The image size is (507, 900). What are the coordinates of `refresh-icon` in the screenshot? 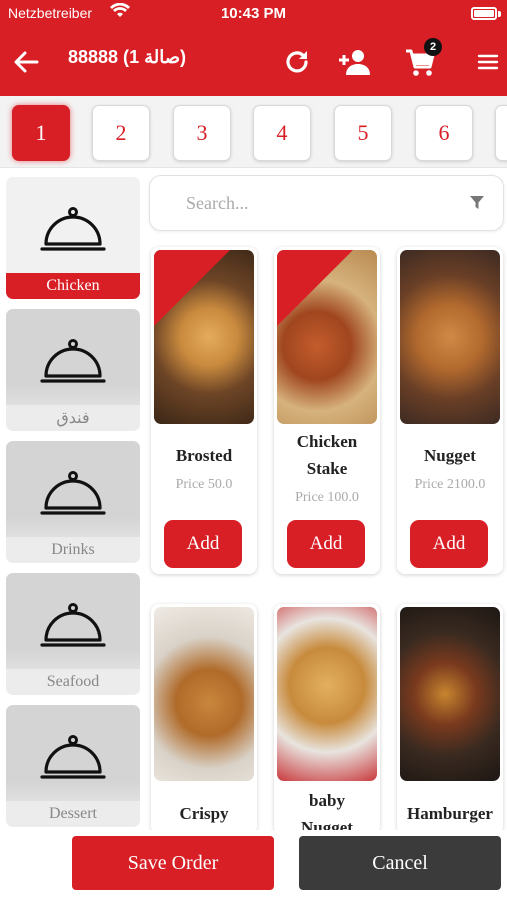 It's located at (297, 62).